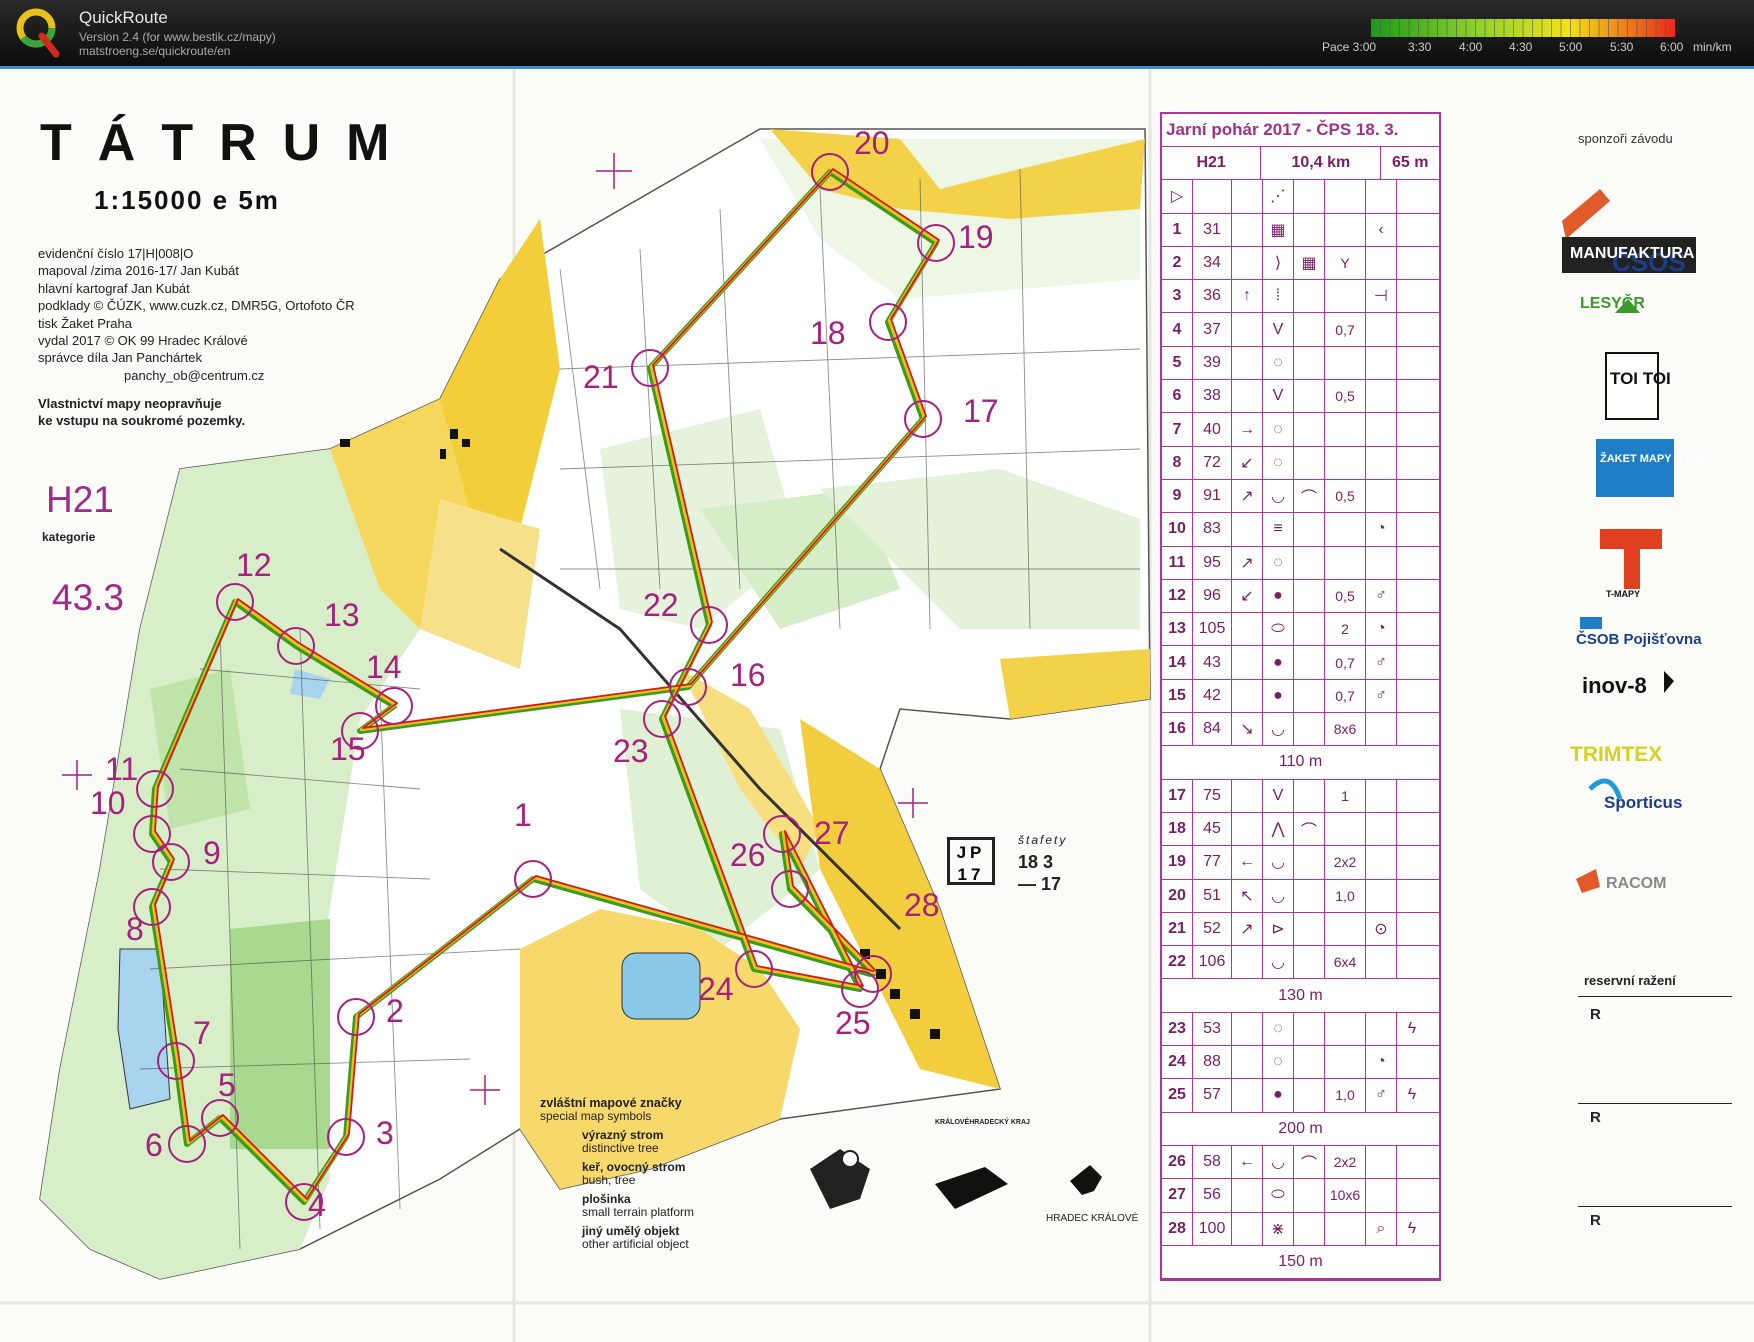 Image resolution: width=1754 pixels, height=1342 pixels. Describe the element at coordinates (1177, 1095) in the screenshot. I see `control-order: 25` at that location.